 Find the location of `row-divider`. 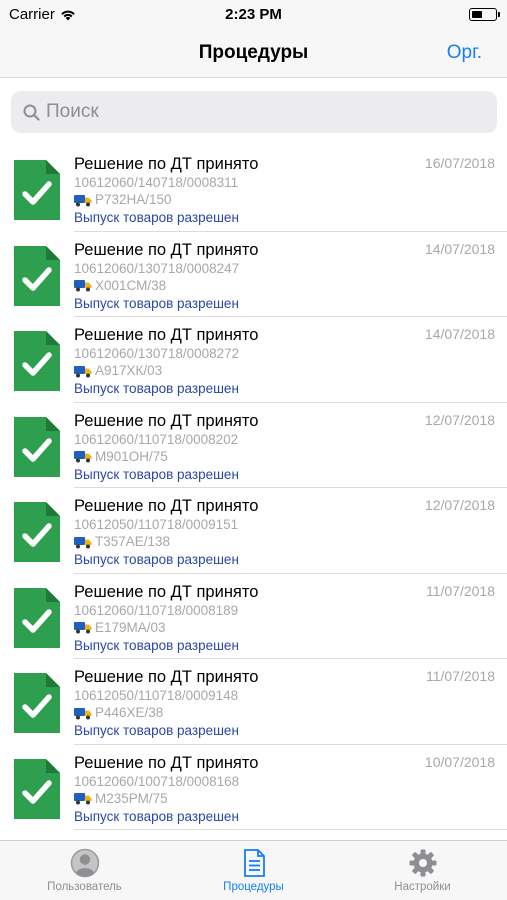

row-divider is located at coordinates (290, 829).